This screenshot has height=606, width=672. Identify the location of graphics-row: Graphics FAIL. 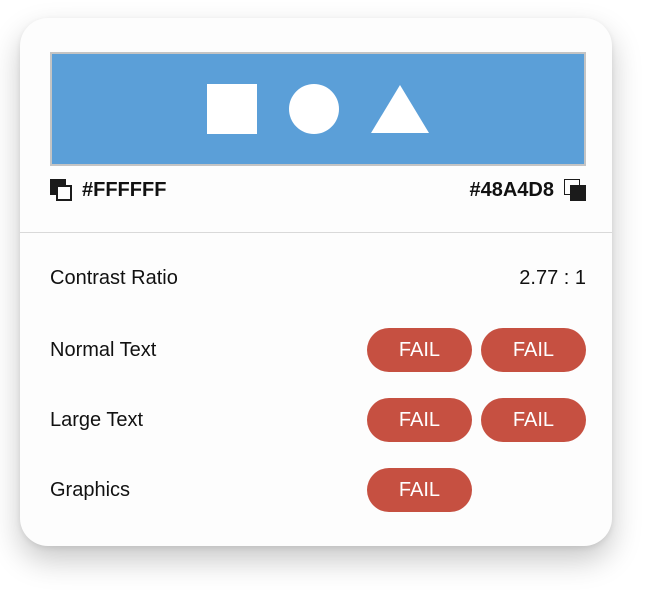
(318, 490).